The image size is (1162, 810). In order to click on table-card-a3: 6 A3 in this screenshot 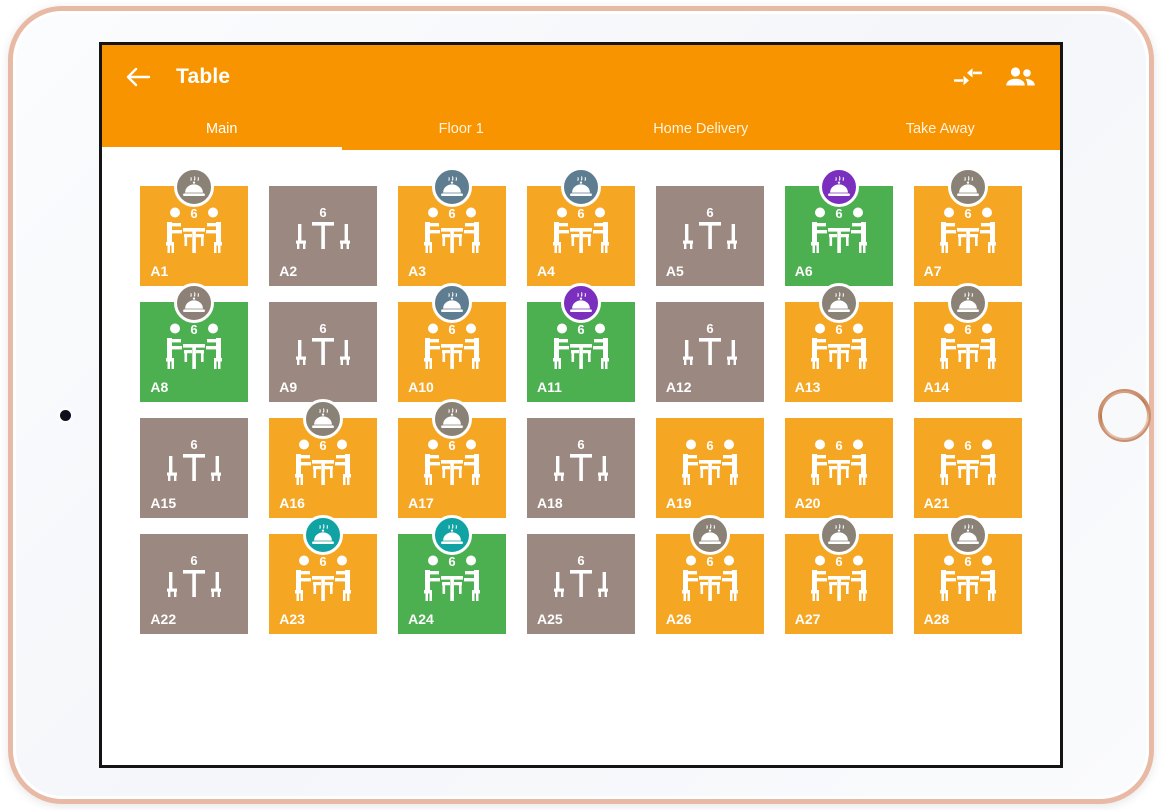, I will do `click(452, 226)`.